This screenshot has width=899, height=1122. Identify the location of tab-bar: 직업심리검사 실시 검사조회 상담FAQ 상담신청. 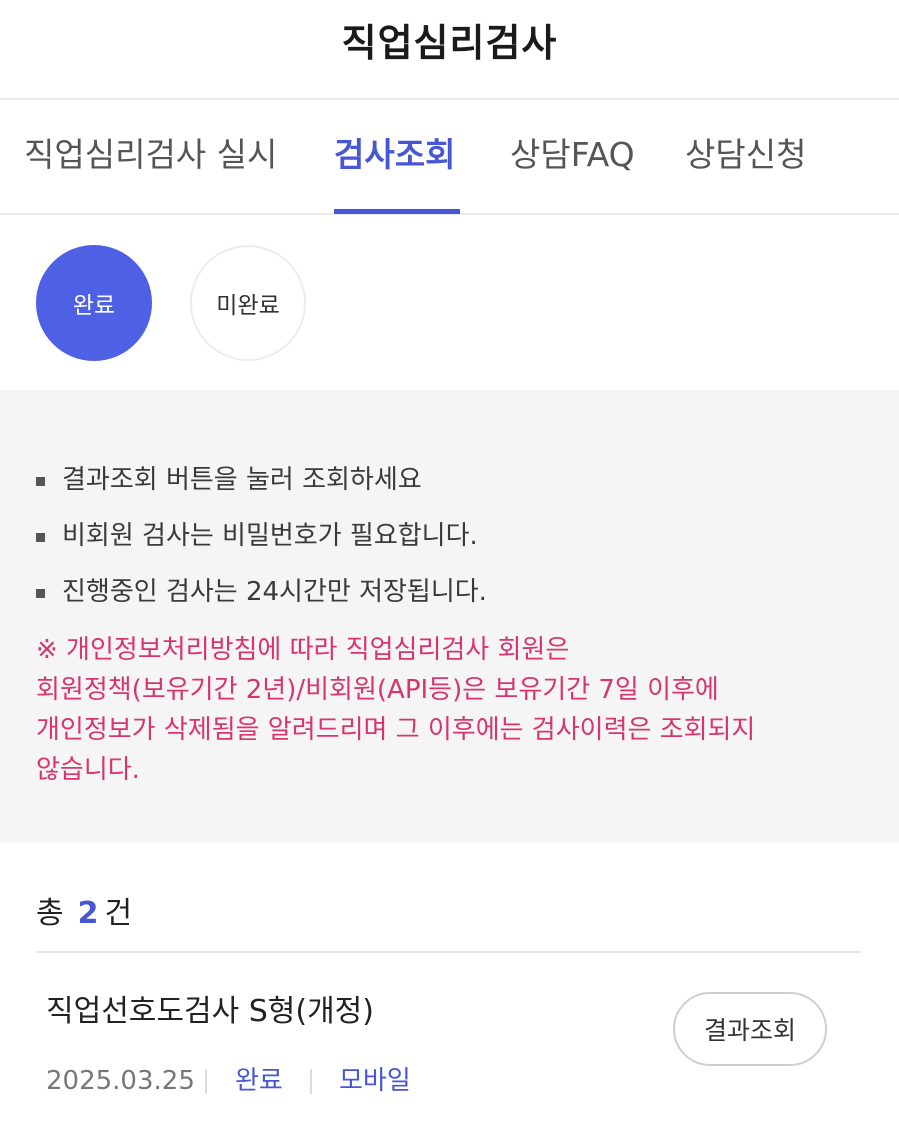
(449, 158).